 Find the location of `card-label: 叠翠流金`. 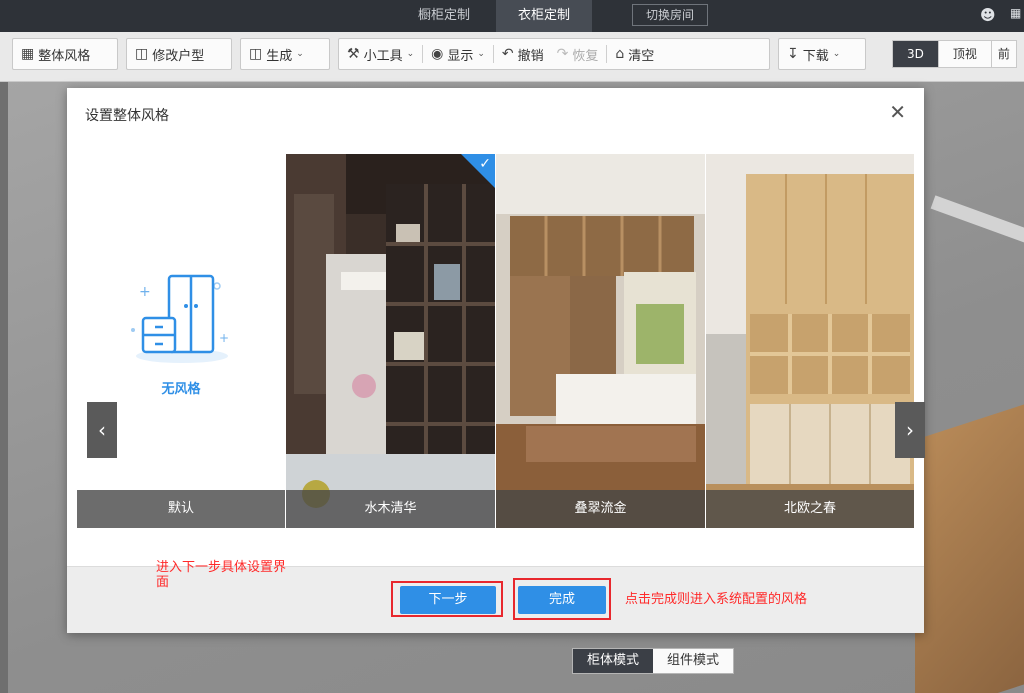

card-label: 叠翠流金 is located at coordinates (600, 509).